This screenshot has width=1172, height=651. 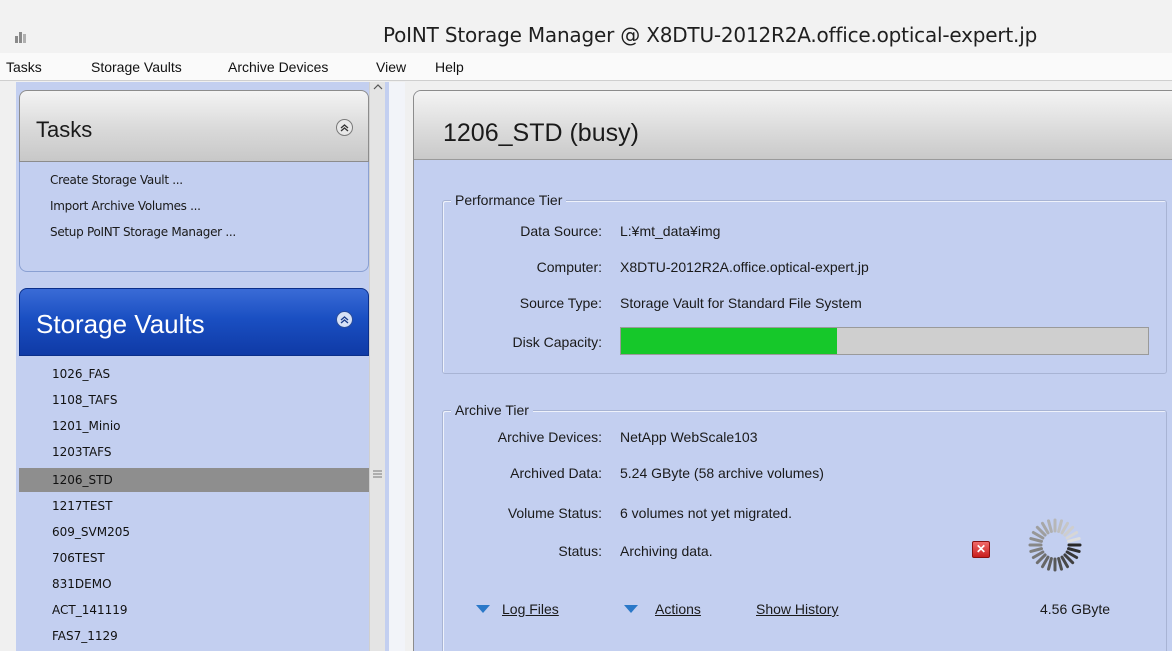 I want to click on app-icon, so click(x=21, y=35).